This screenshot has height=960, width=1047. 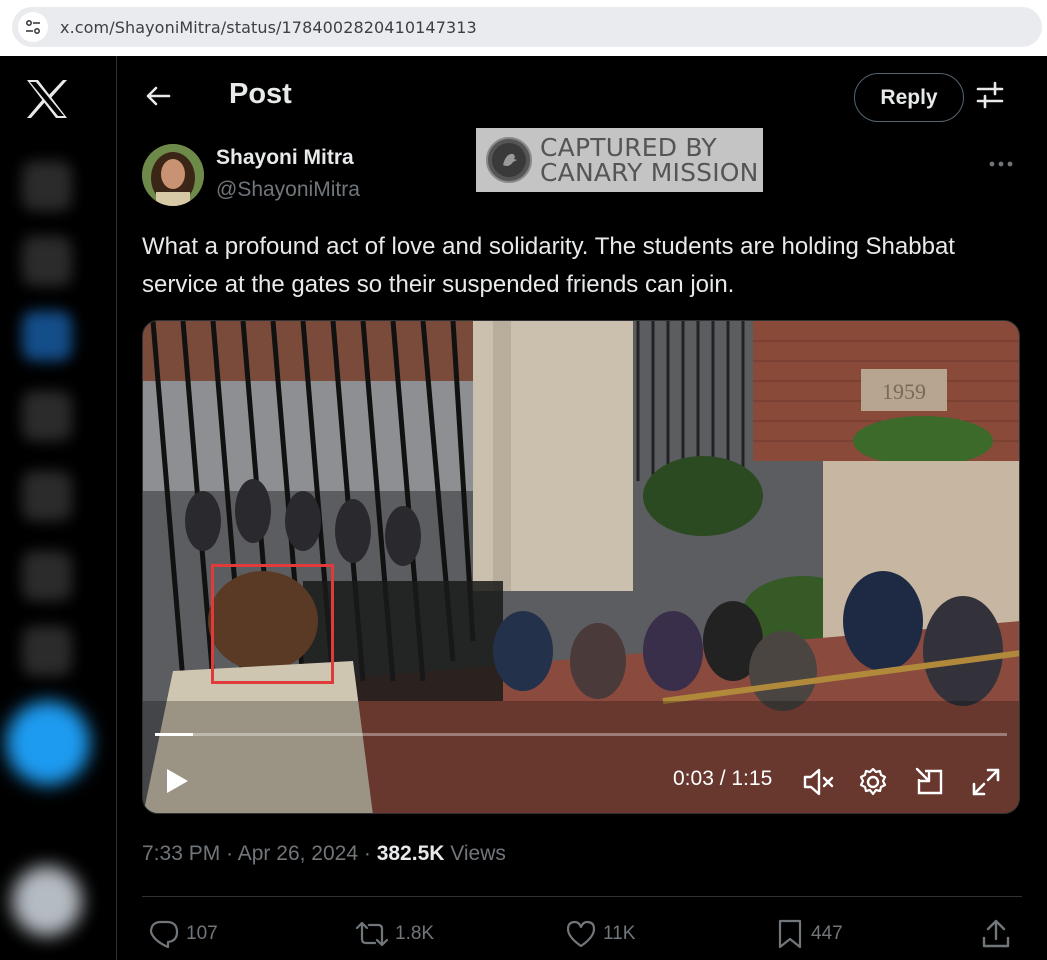 What do you see at coordinates (47, 186) in the screenshot?
I see `nav-home-icon` at bounding box center [47, 186].